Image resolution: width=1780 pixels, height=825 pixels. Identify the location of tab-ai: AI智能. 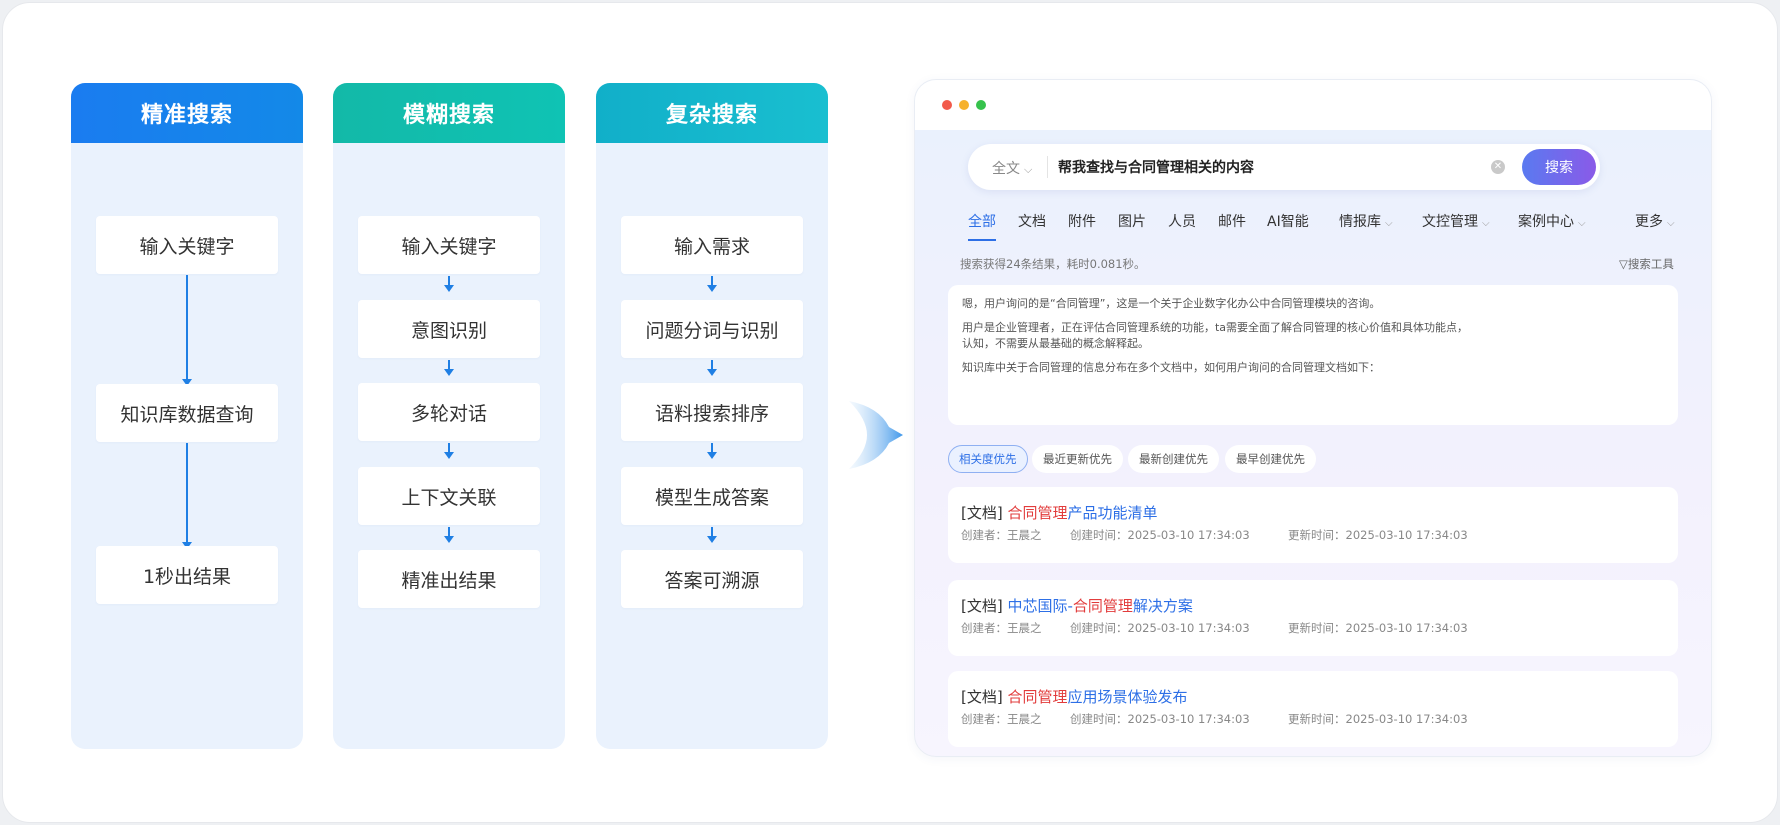
(1288, 221).